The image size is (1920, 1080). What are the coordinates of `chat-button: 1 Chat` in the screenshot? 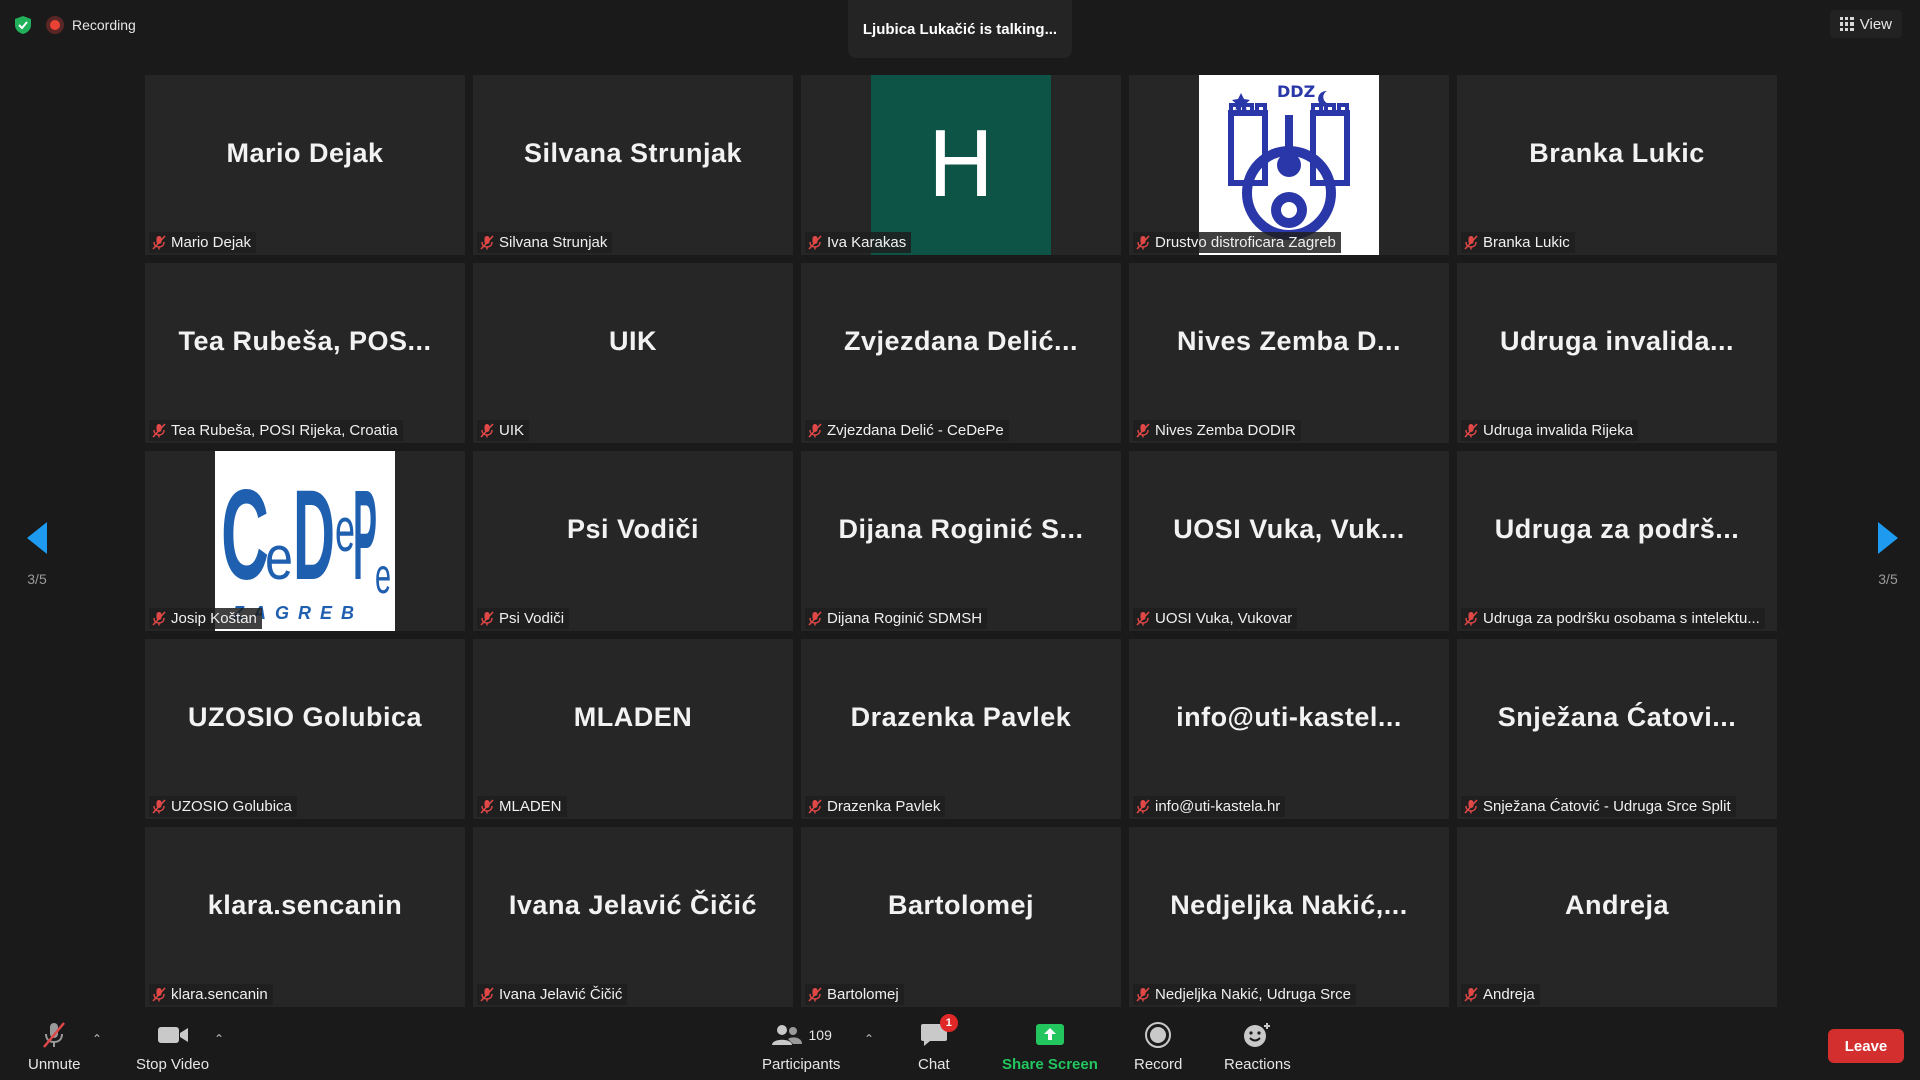 It's located at (938, 1043).